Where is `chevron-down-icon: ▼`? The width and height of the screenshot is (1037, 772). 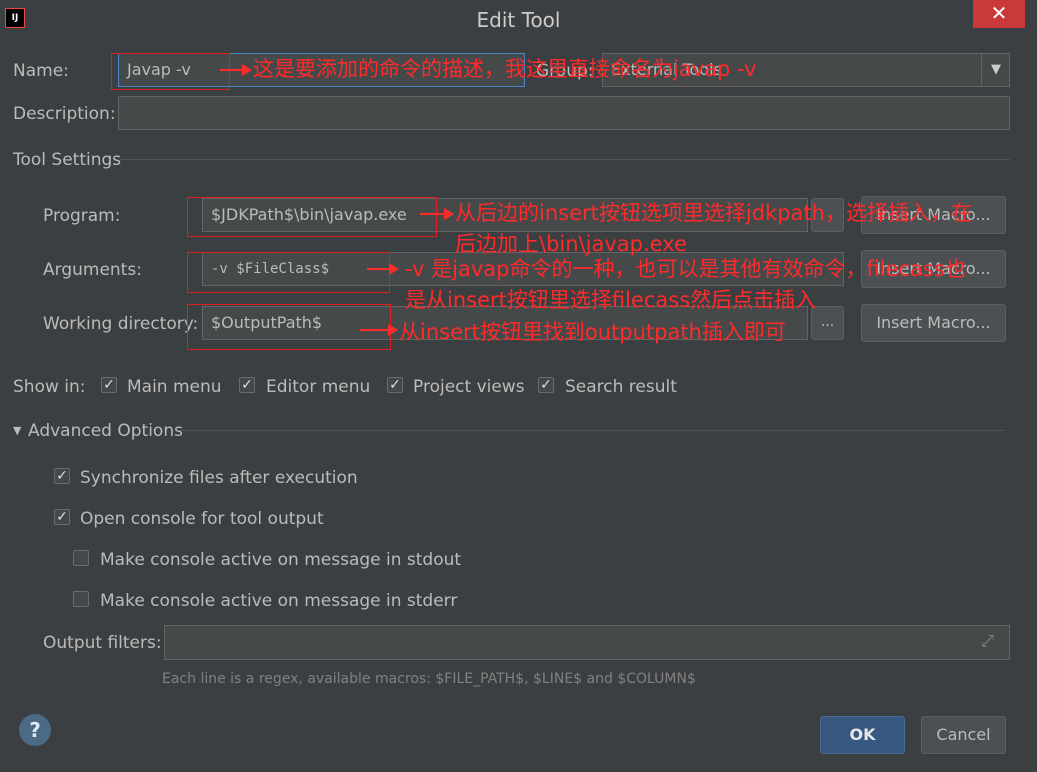 chevron-down-icon: ▼ is located at coordinates (995, 70).